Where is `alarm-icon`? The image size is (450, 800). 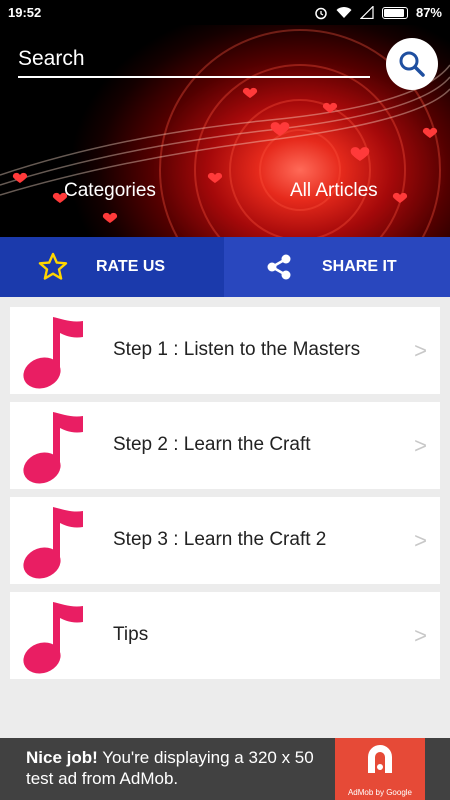 alarm-icon is located at coordinates (321, 13).